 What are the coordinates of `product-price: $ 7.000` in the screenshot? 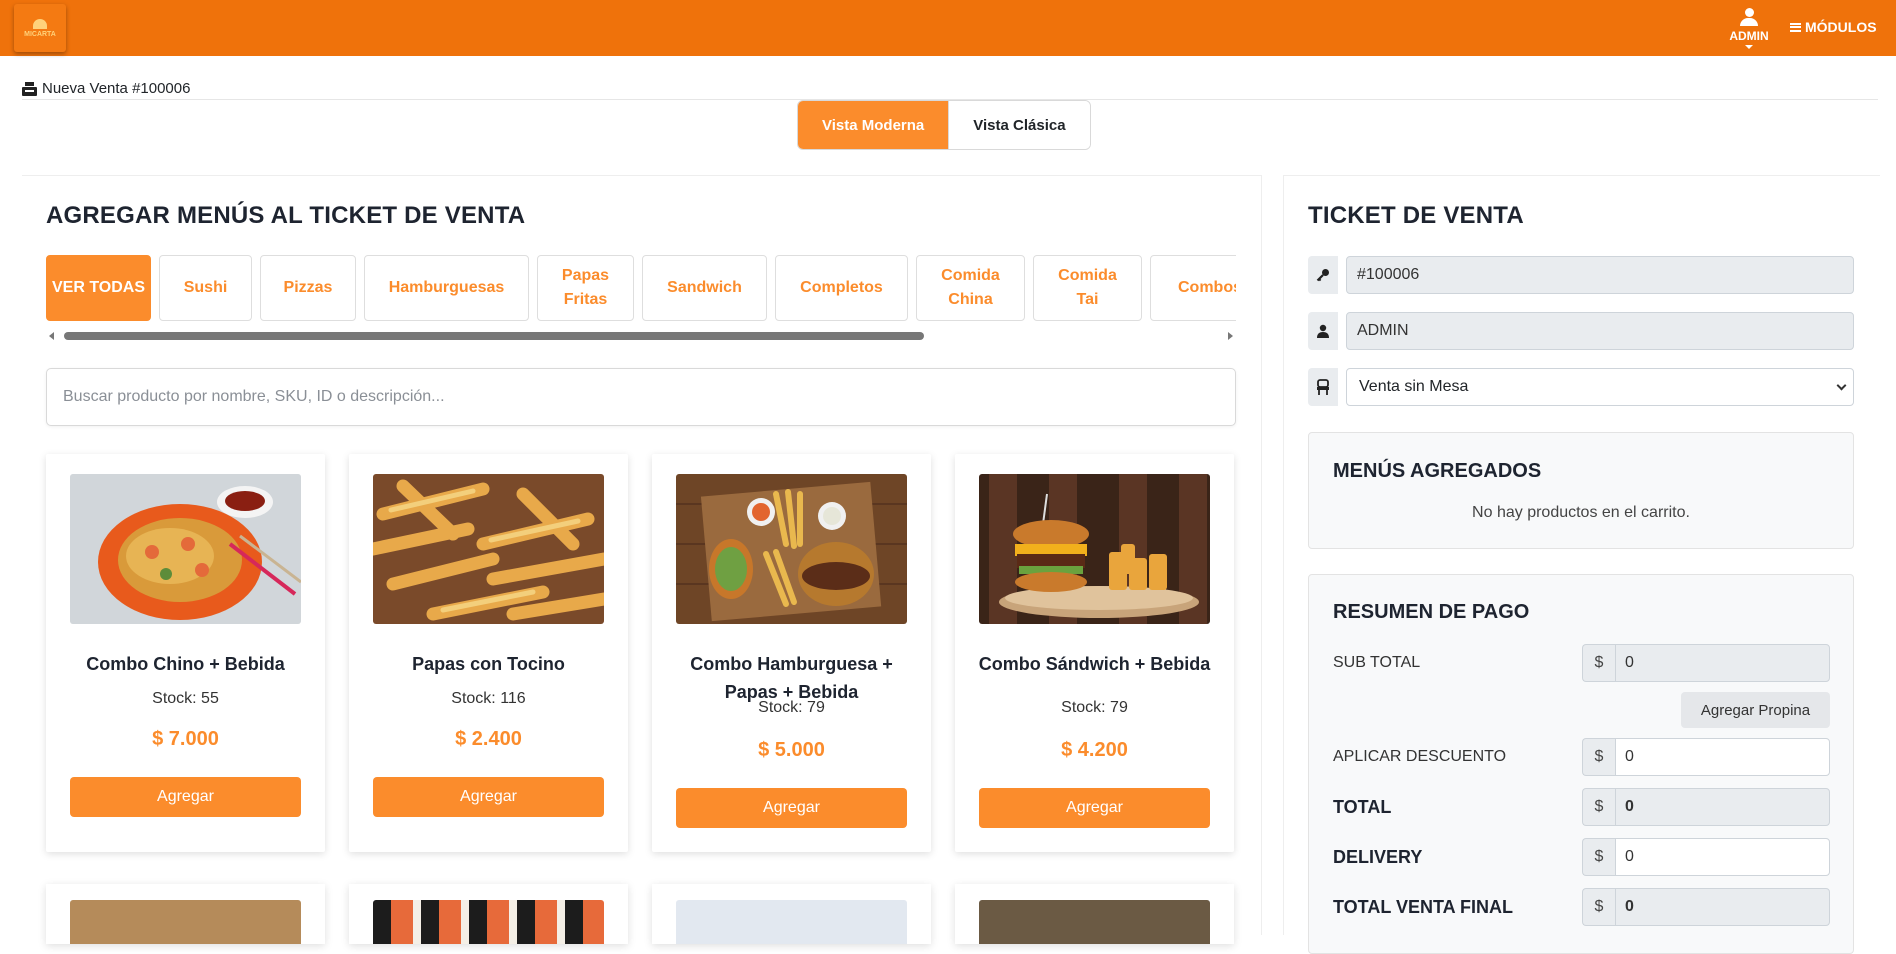 It's located at (185, 739).